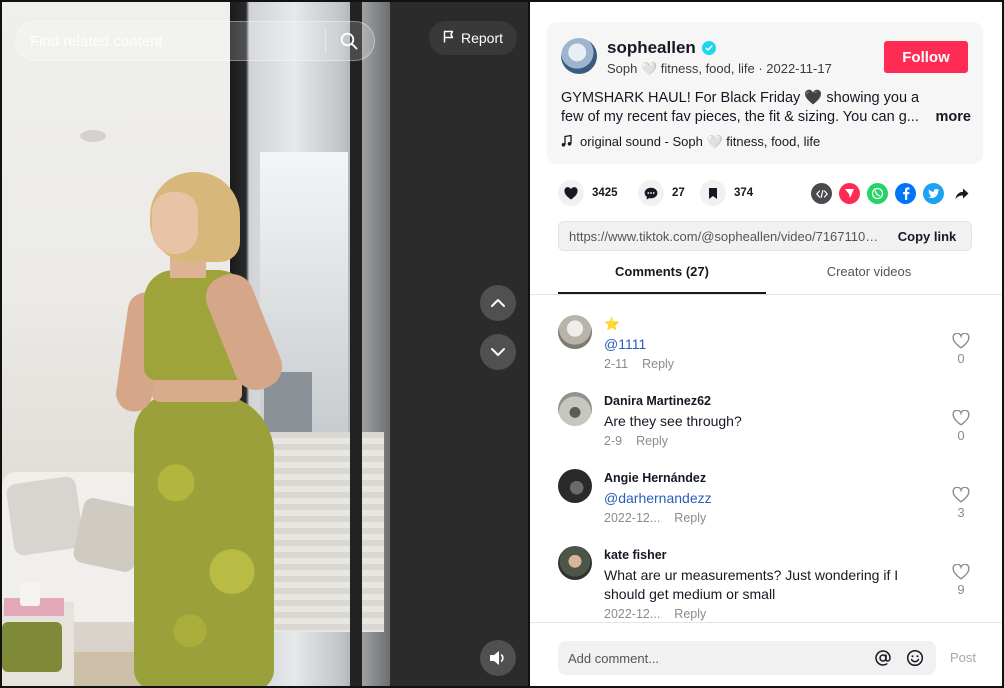 The width and height of the screenshot is (1004, 688). I want to click on save-button: 374, so click(726, 193).